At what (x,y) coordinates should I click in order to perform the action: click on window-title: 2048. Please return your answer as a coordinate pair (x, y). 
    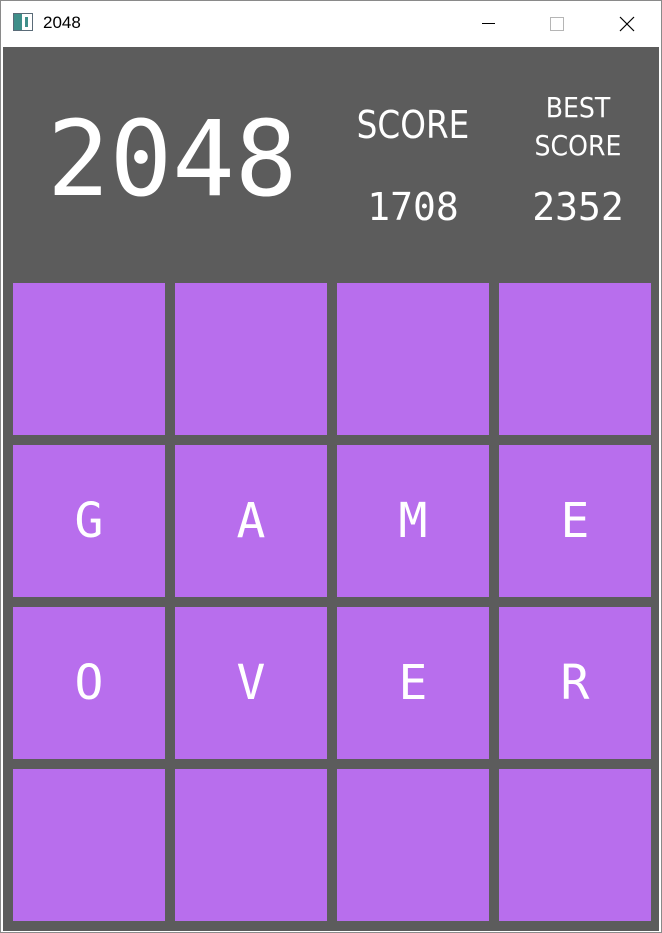
    Looking at the image, I should click on (62, 22).